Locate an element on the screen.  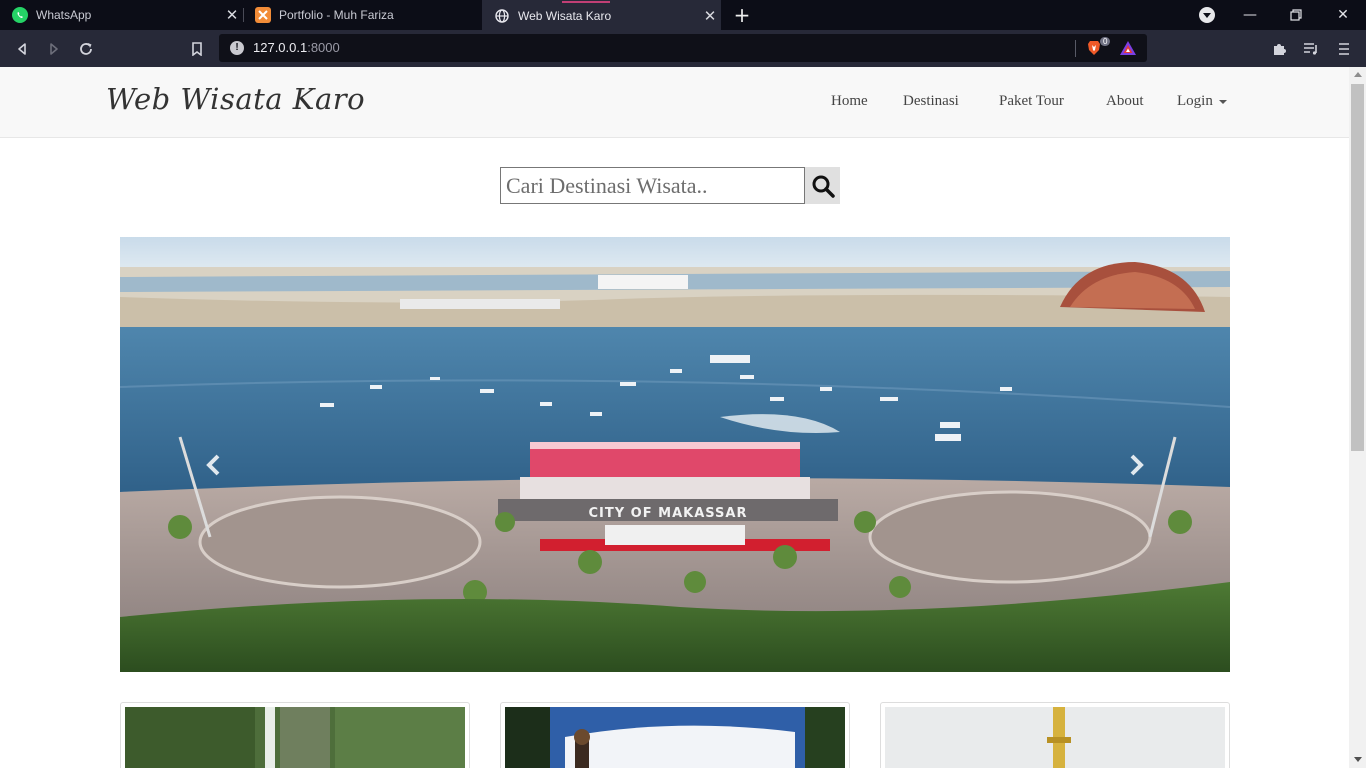
scroll-down-icon is located at coordinates (1358, 759).